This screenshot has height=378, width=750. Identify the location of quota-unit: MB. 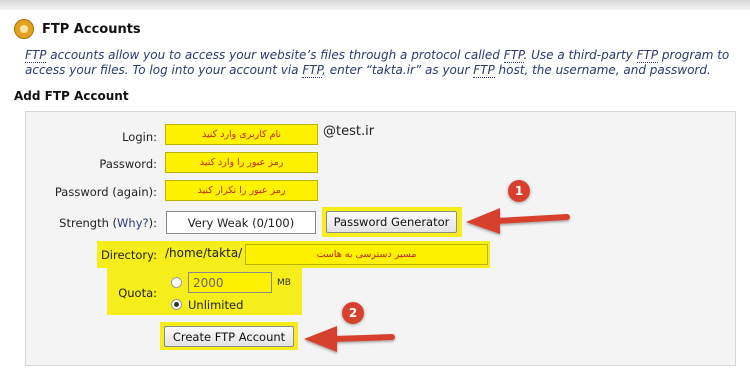
(284, 283).